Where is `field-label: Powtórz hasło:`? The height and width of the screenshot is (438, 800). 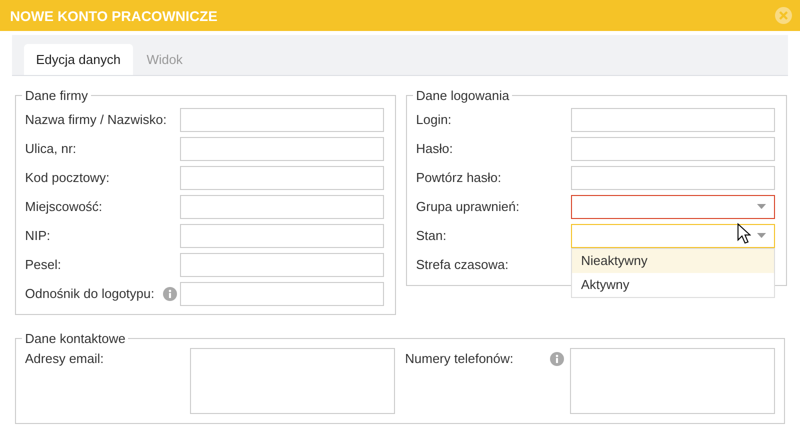 field-label: Powtórz hasło: is located at coordinates (459, 177).